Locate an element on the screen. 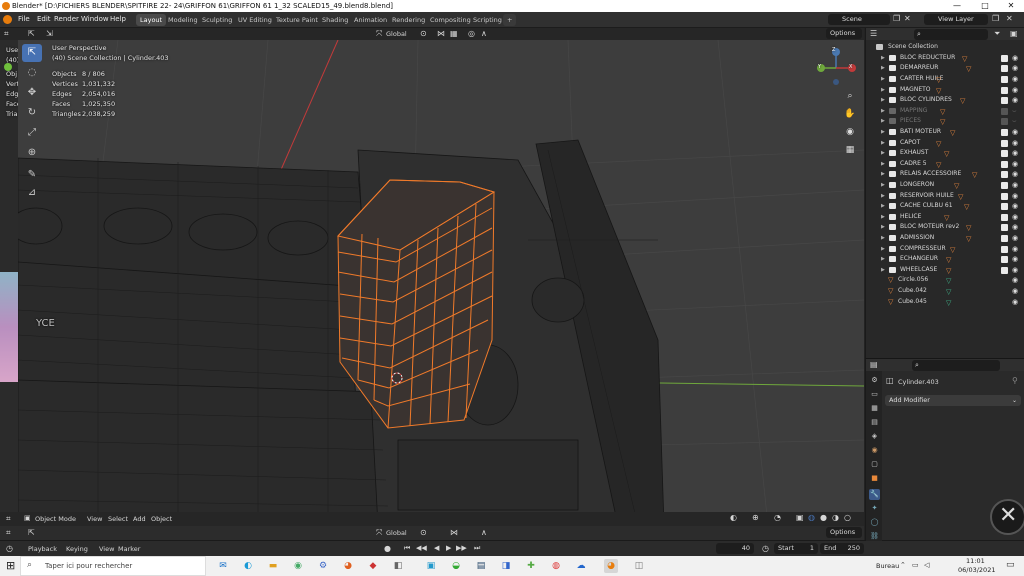  outliner-item: ▽ Cube.042 ▽ ◉ is located at coordinates (945, 291).